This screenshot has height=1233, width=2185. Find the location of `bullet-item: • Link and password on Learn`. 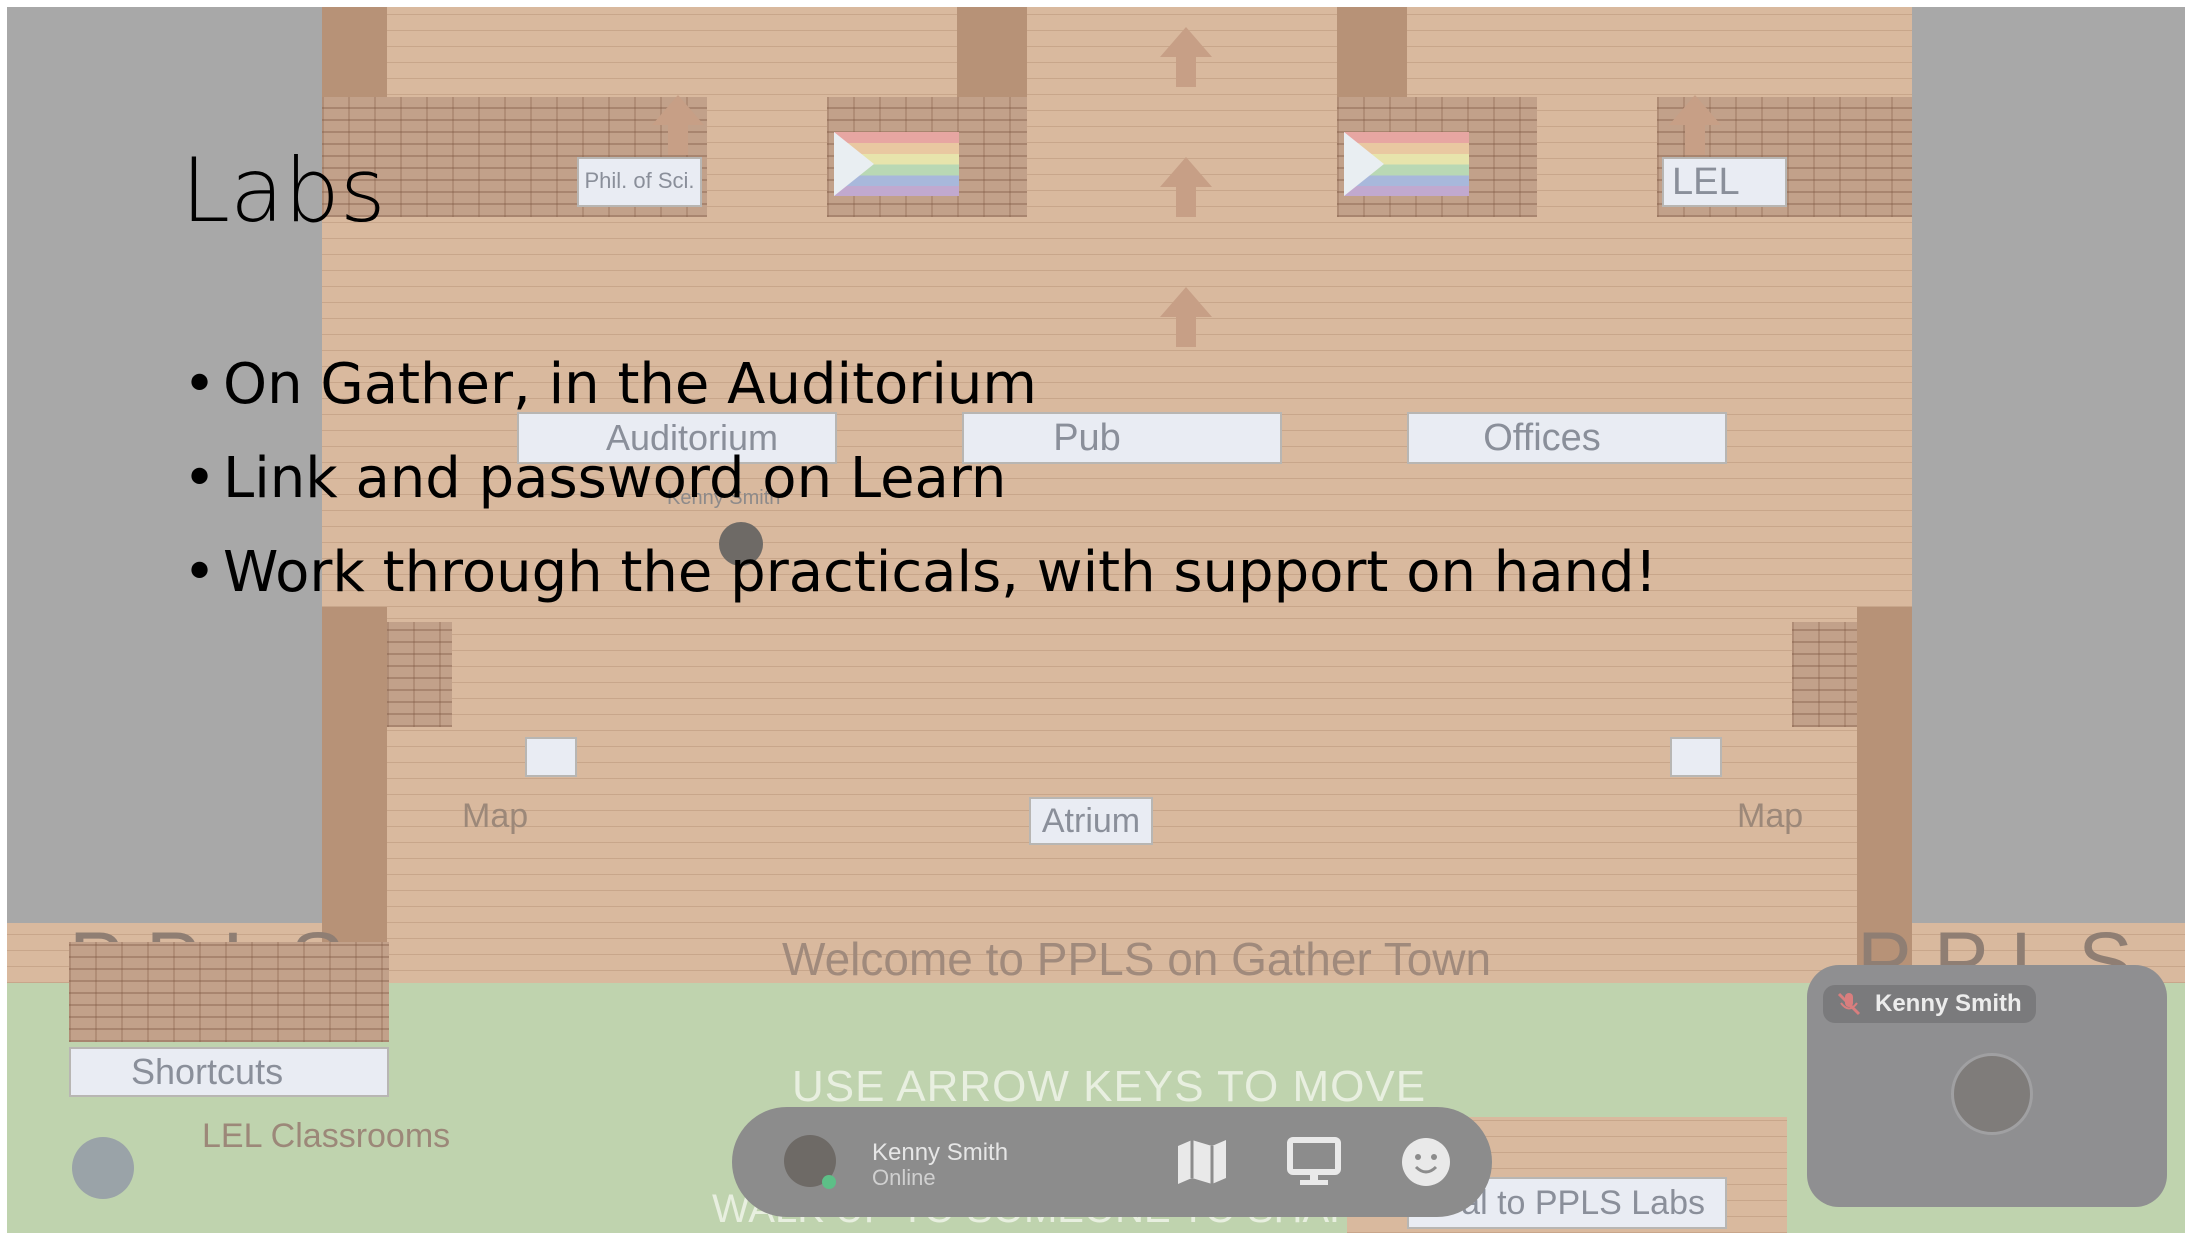

bullet-item: • Link and password on Learn is located at coordinates (920, 488).